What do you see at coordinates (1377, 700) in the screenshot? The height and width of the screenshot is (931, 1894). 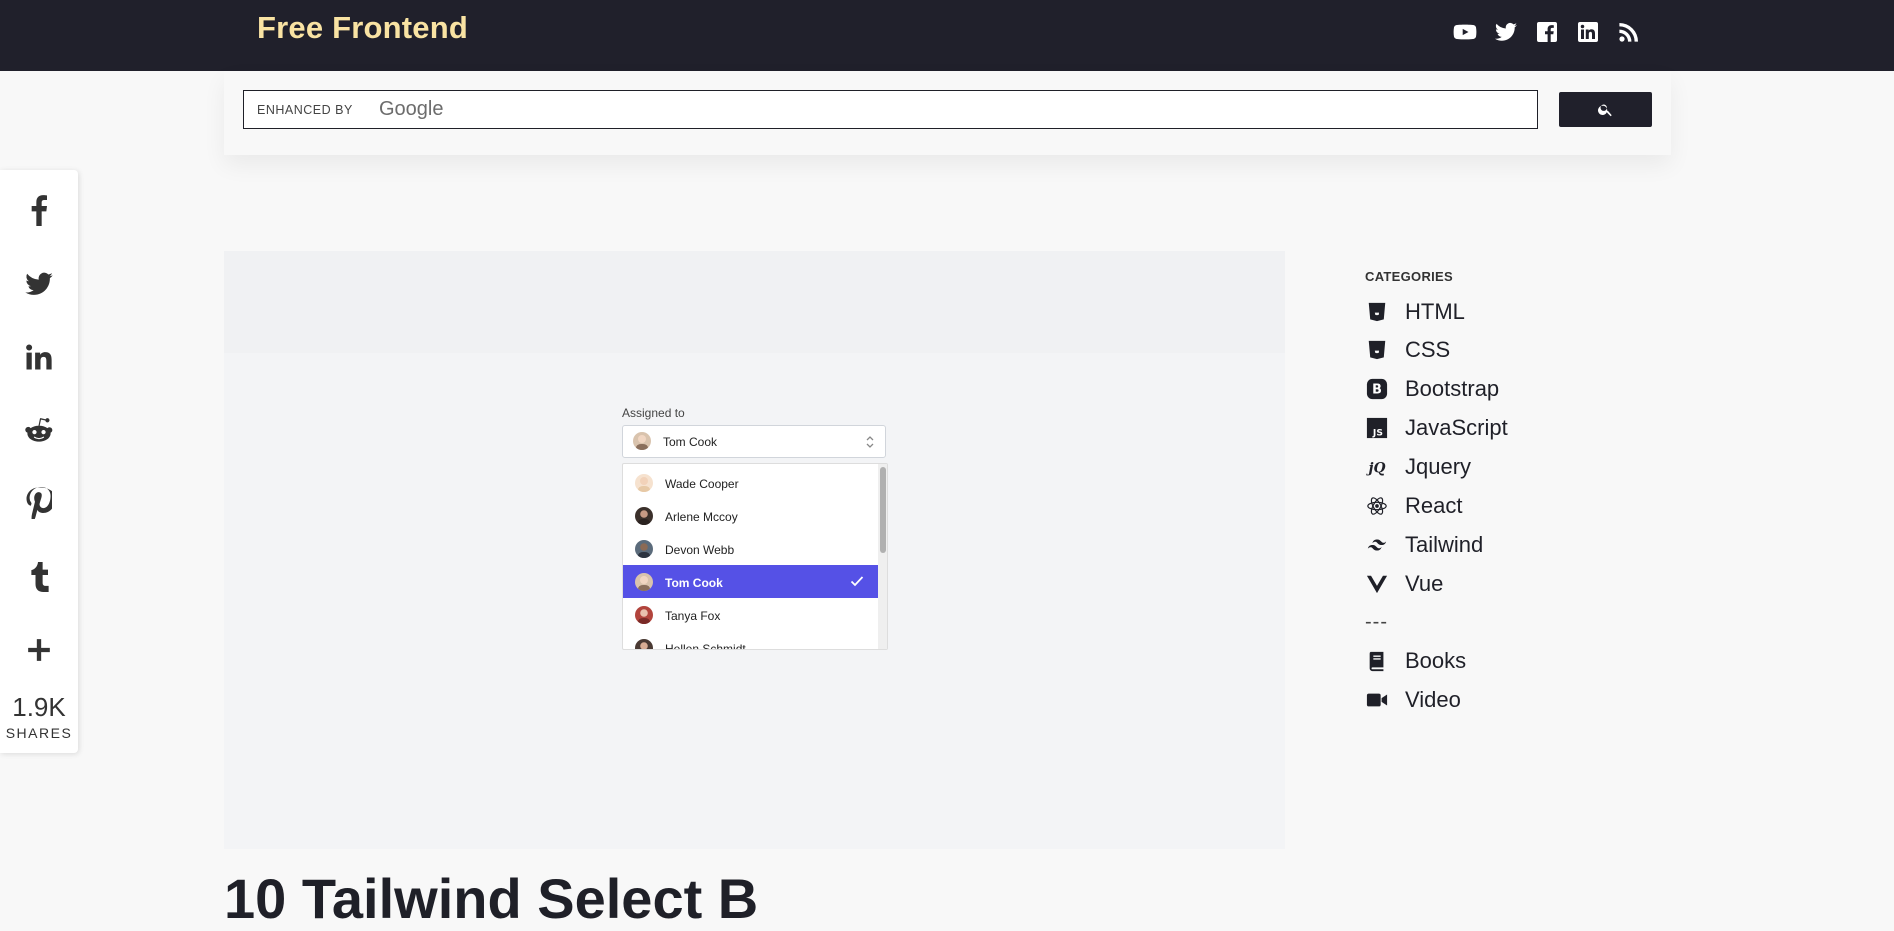 I see `video-camera-icon` at bounding box center [1377, 700].